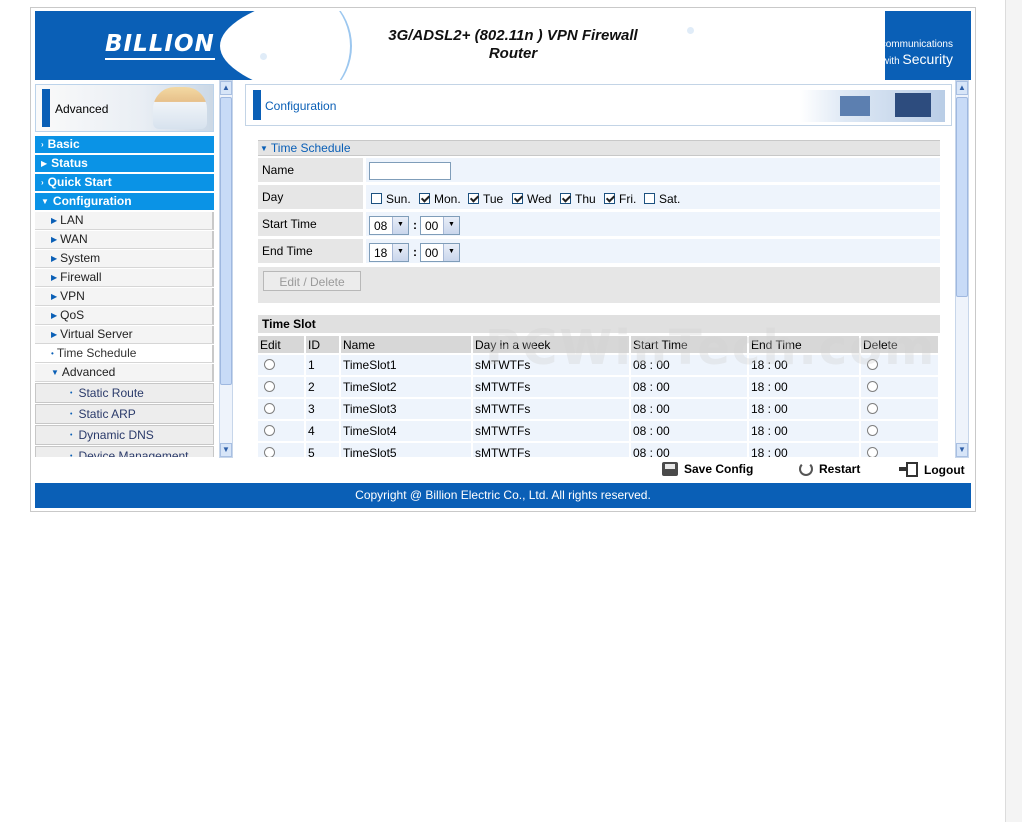 The image size is (1022, 822). Describe the element at coordinates (440, 225) in the screenshot. I see `start-min-select: 00 ▼` at that location.